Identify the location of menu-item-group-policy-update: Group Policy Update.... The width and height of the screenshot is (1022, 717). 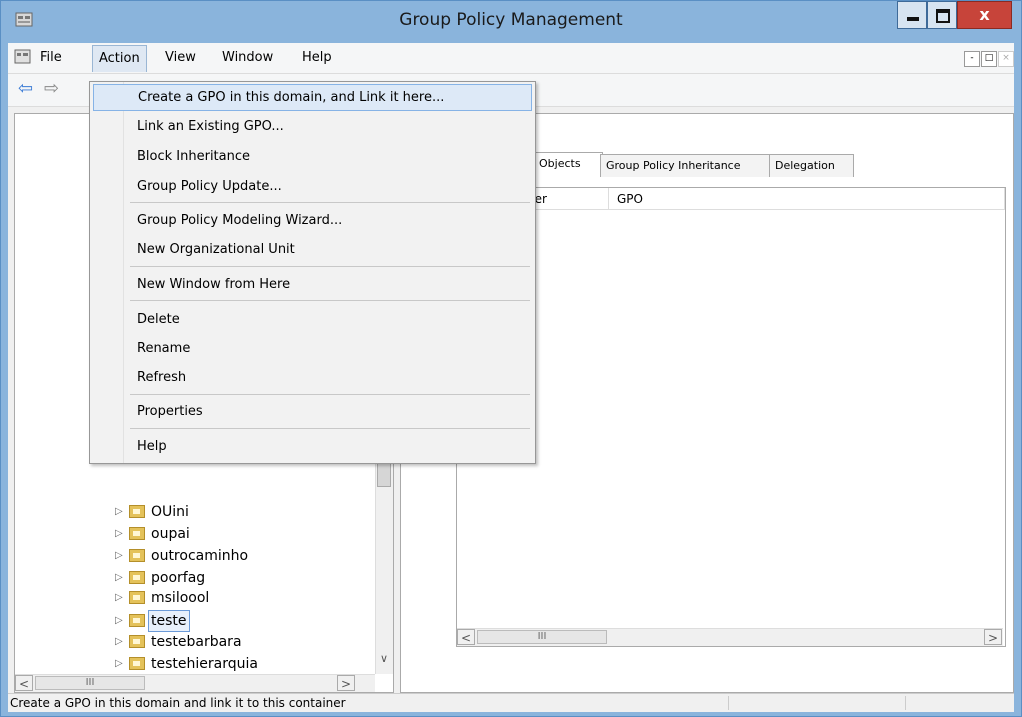
(312, 186).